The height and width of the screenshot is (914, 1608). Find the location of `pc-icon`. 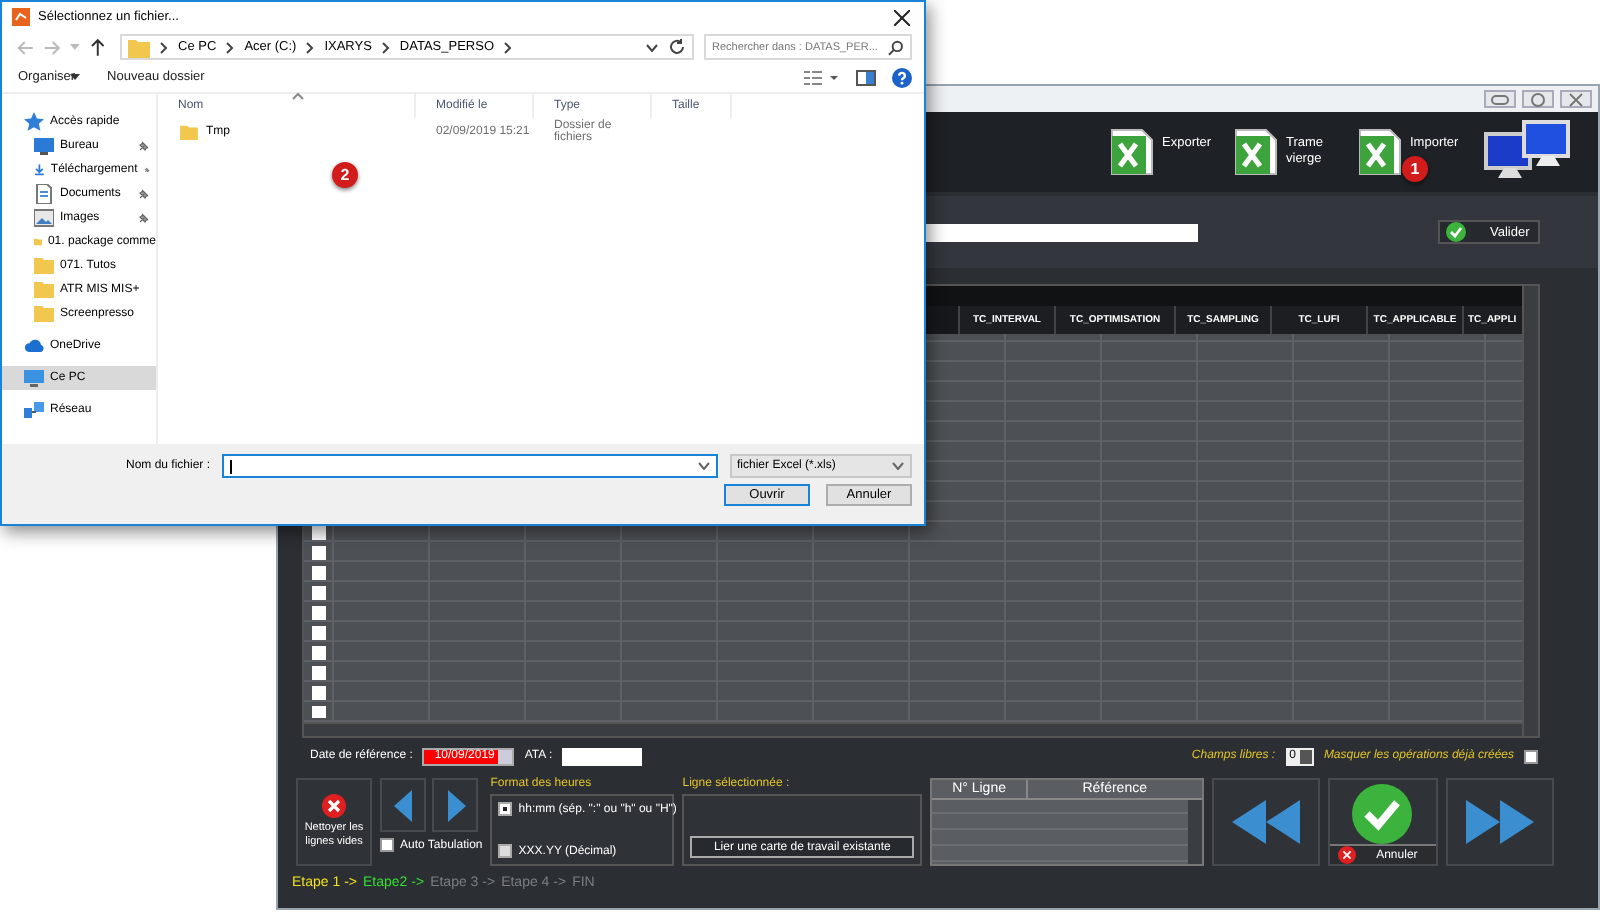

pc-icon is located at coordinates (34, 378).